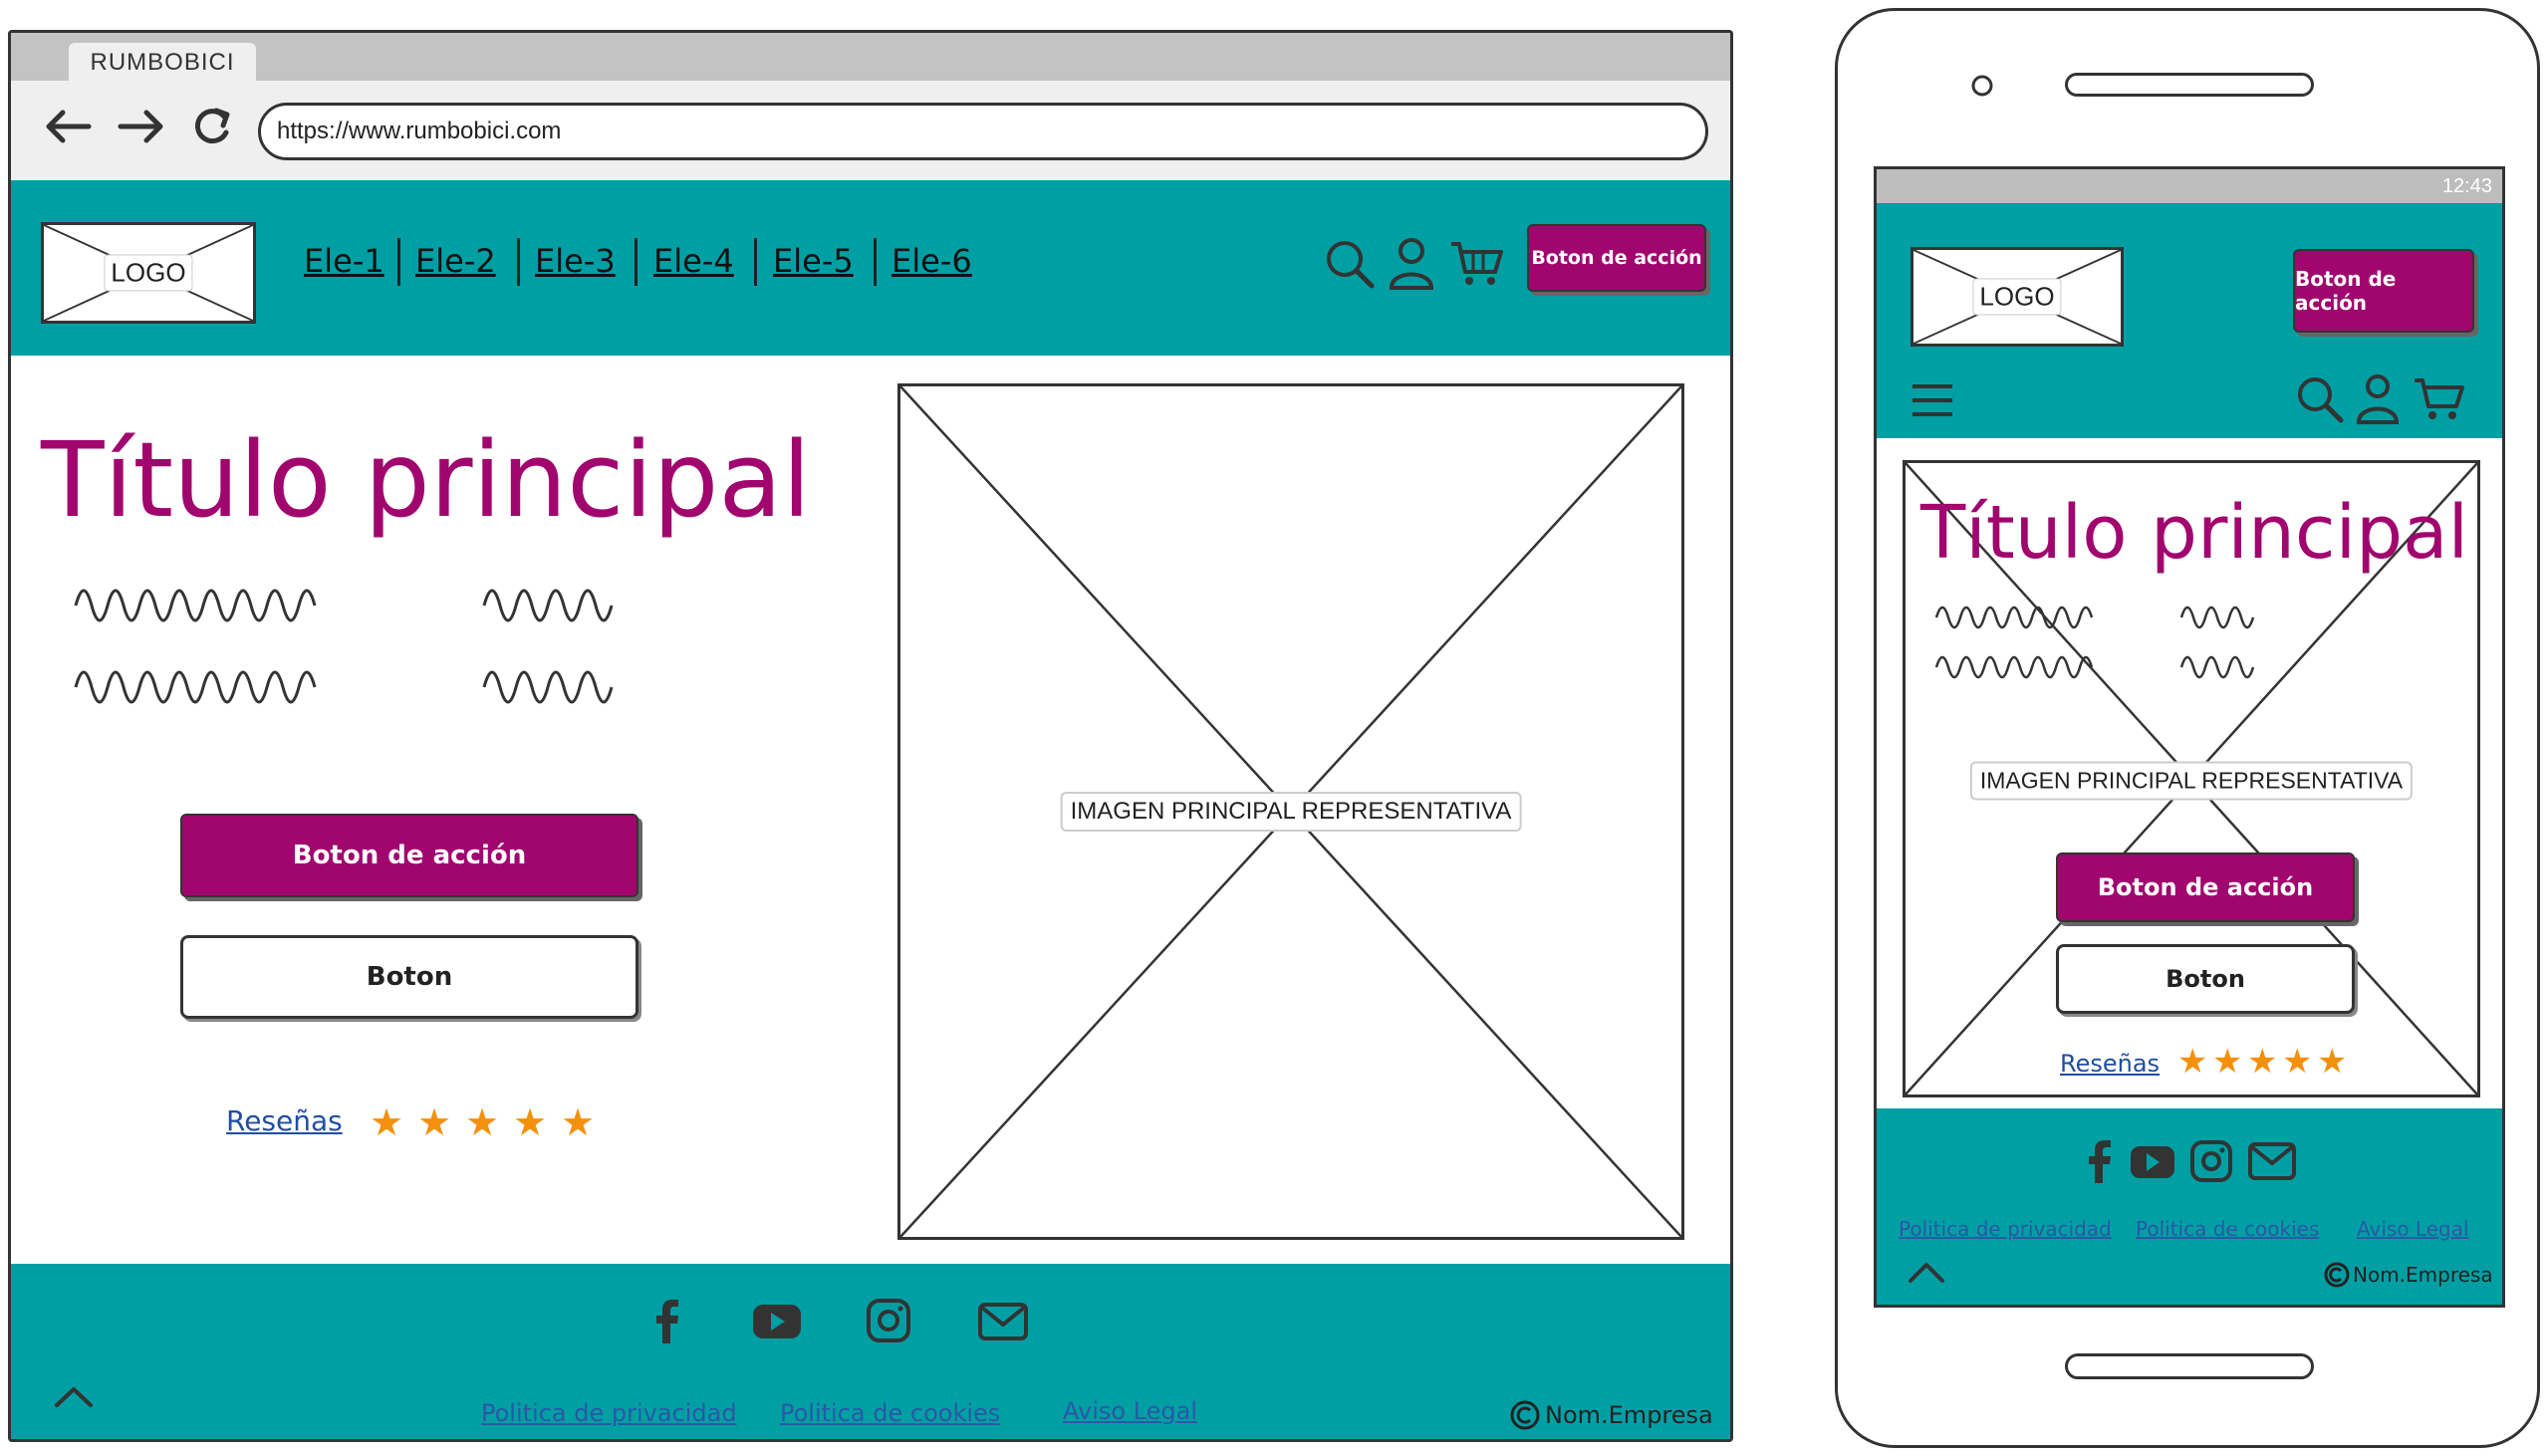 Image resolution: width=2548 pixels, height=1456 pixels. What do you see at coordinates (2195, 533) in the screenshot?
I see `mobile-page-title: Título principal` at bounding box center [2195, 533].